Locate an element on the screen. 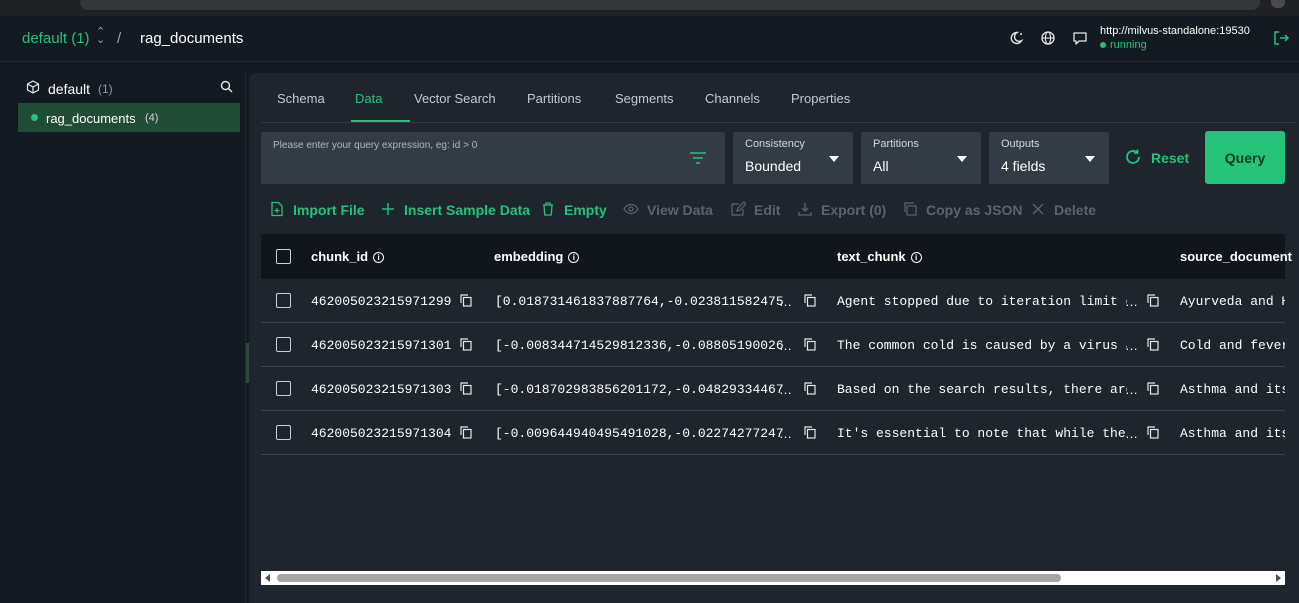  cell-source-document: Asthma and its treatment is located at coordinates (1232, 433).